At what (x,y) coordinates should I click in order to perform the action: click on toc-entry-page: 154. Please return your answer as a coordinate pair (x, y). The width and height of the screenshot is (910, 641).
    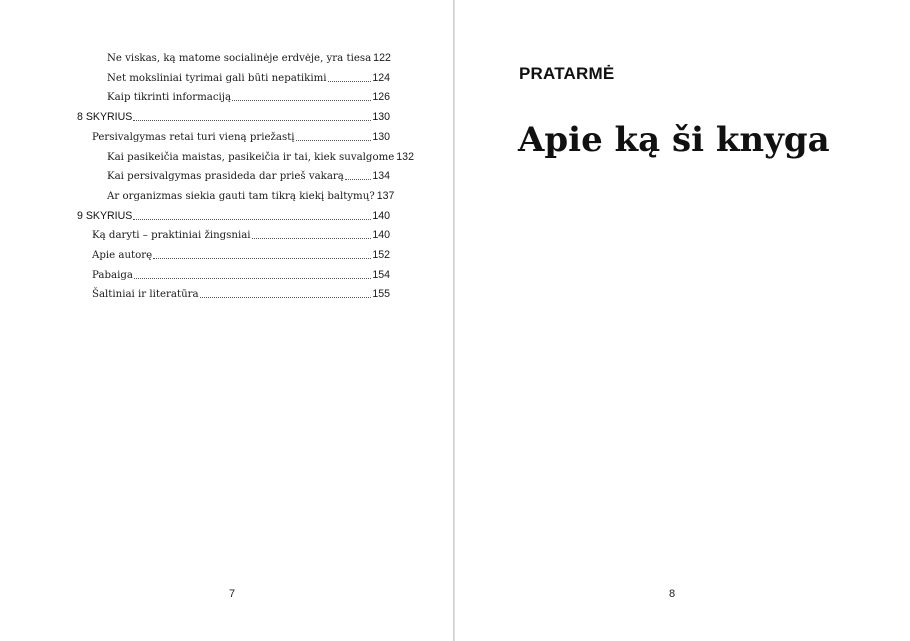
    Looking at the image, I should click on (381, 274).